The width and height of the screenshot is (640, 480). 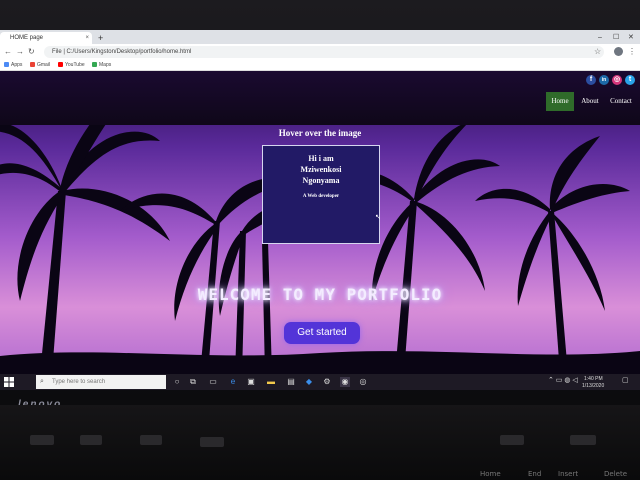 What do you see at coordinates (321, 180) in the screenshot?
I see `card-last-name: Ngonyama` at bounding box center [321, 180].